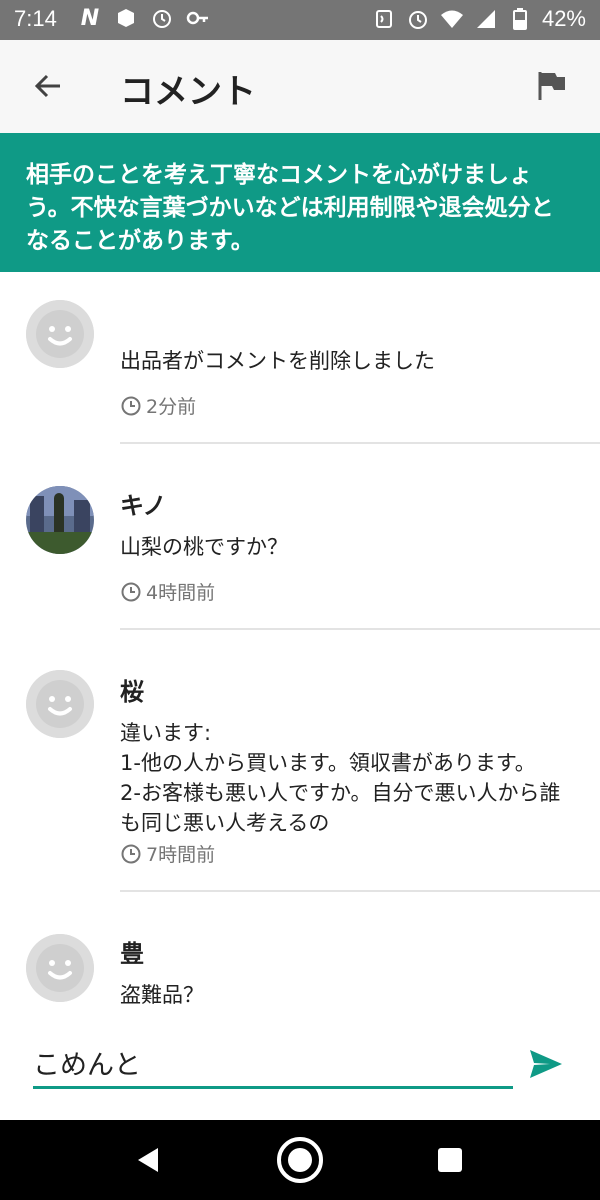 The height and width of the screenshot is (1200, 600). What do you see at coordinates (486, 19) in the screenshot?
I see `signal-icon` at bounding box center [486, 19].